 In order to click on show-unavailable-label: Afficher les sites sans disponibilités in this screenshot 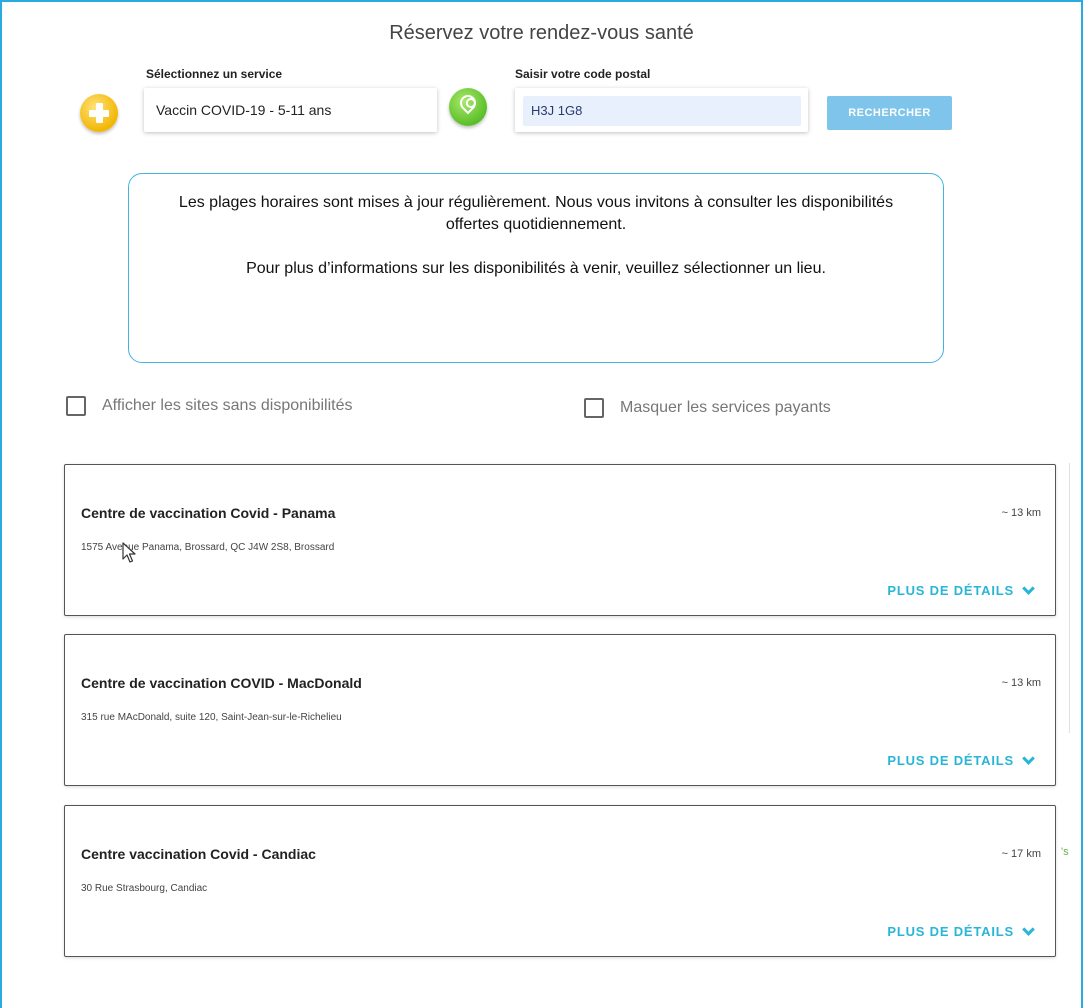, I will do `click(227, 405)`.